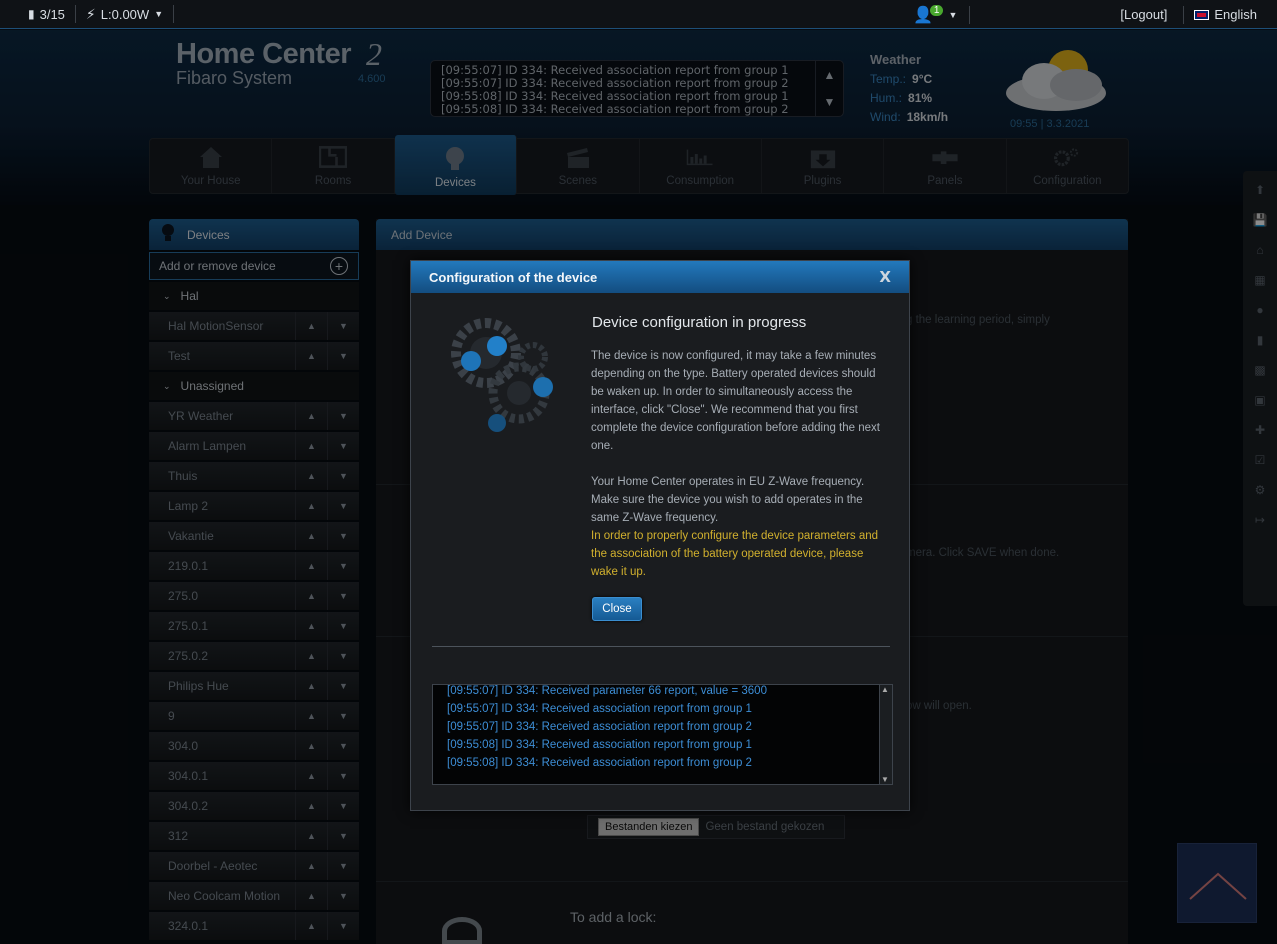 Image resolution: width=1277 pixels, height=944 pixels. Describe the element at coordinates (1144, 14) in the screenshot. I see `logout-label: [Logout]` at that location.